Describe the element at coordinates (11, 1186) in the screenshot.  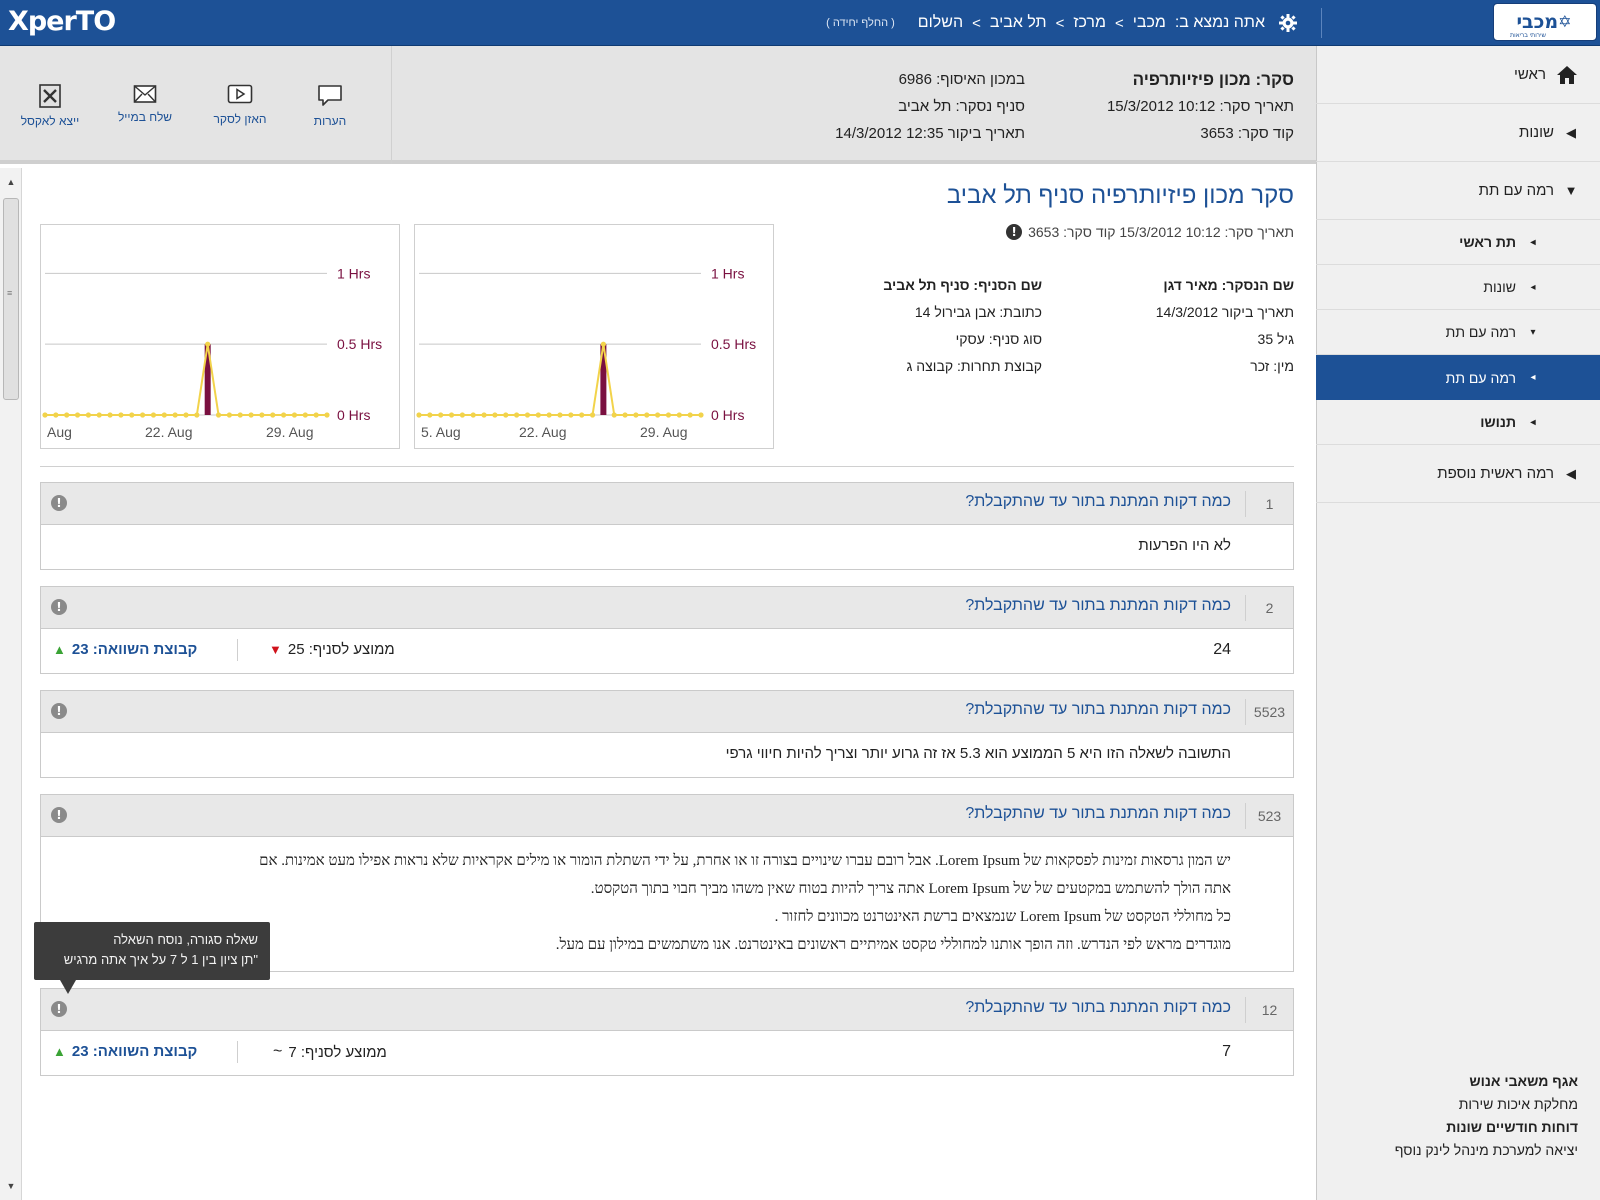
I see `scroll-down-arrow-icon: ▼` at that location.